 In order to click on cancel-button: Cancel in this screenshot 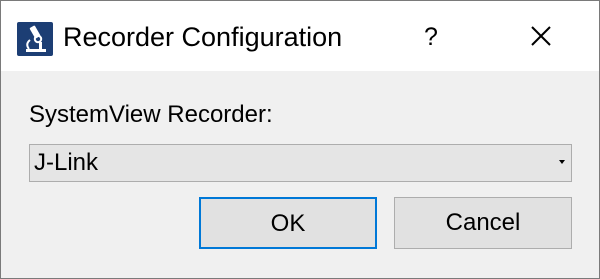, I will do `click(483, 223)`.